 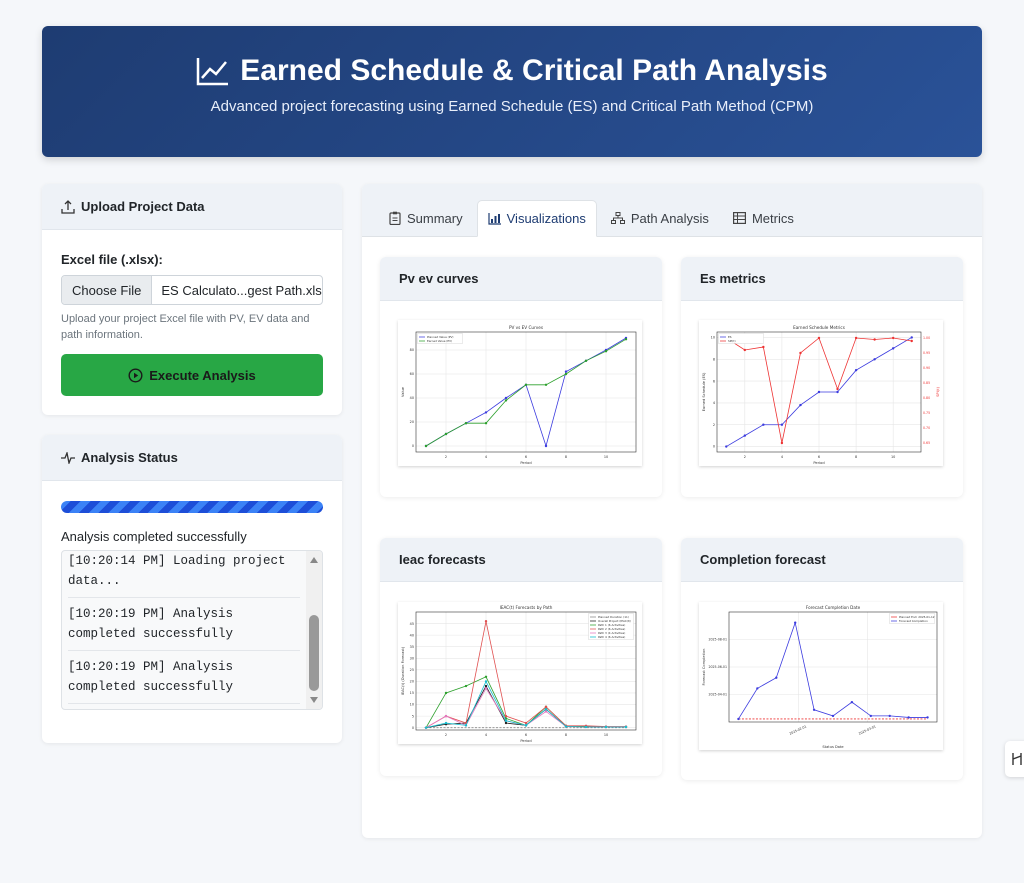 I want to click on y2-tick-label: 0.70, so click(x=926, y=428).